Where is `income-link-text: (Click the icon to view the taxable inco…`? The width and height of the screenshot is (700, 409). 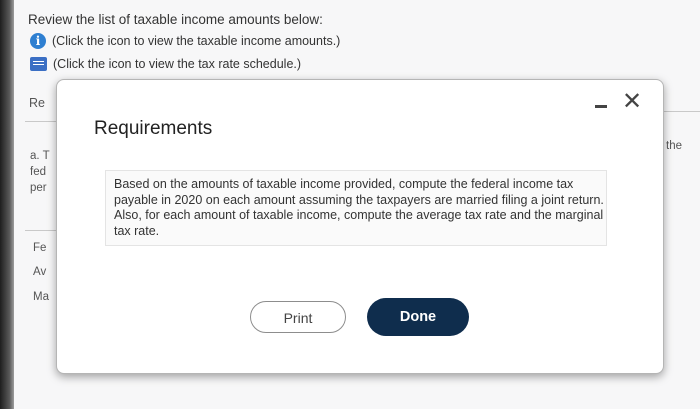 income-link-text: (Click the icon to view the taxable inco… is located at coordinates (196, 41).